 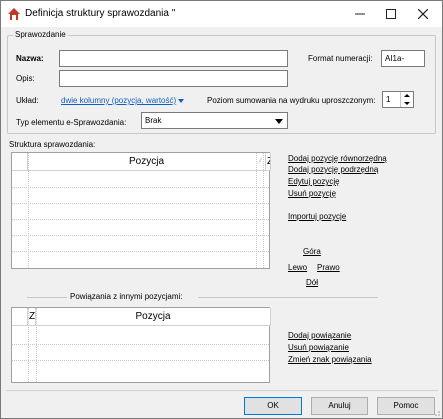 I want to click on spin-down-icon, so click(x=407, y=103).